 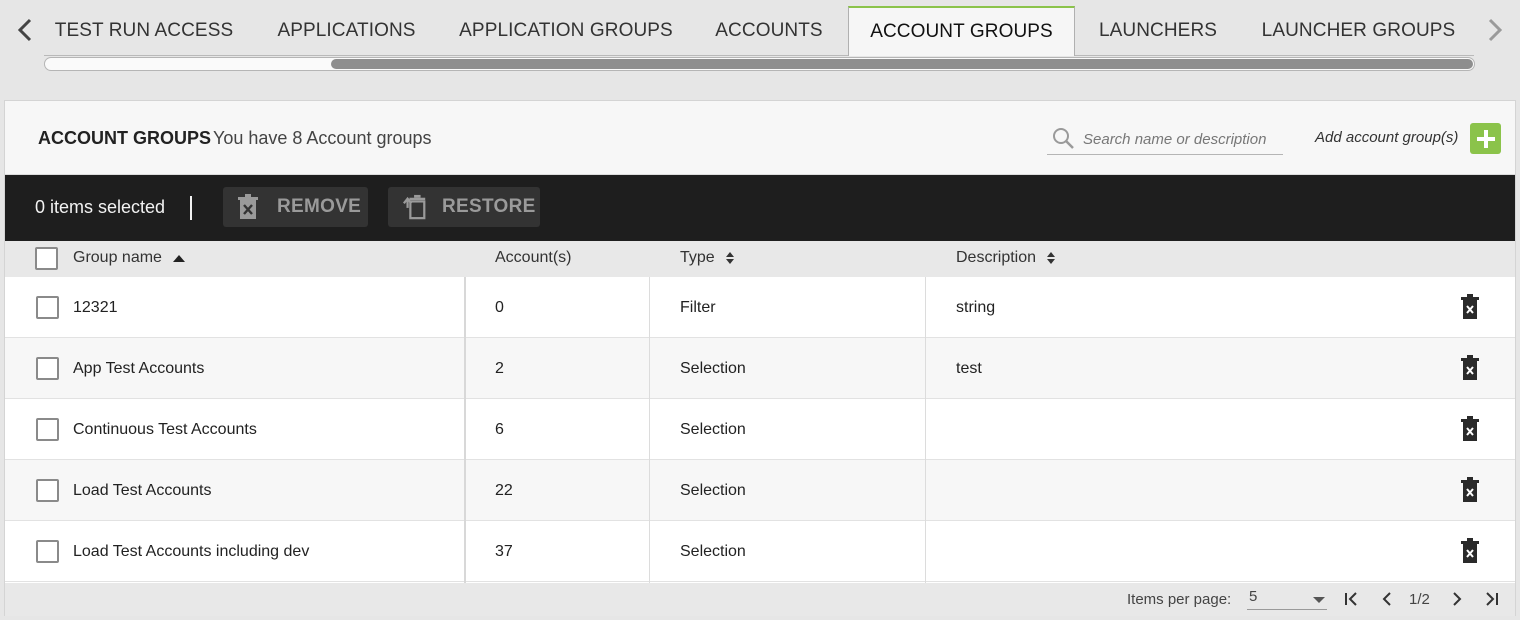 I want to click on last-page-button, so click(x=1492, y=599).